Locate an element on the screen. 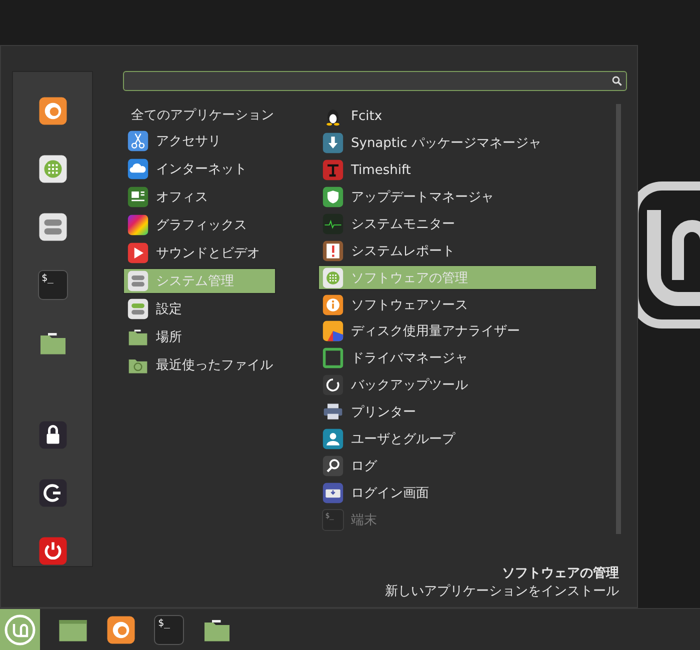 The height and width of the screenshot is (650, 700). cloud-icon is located at coordinates (138, 169).